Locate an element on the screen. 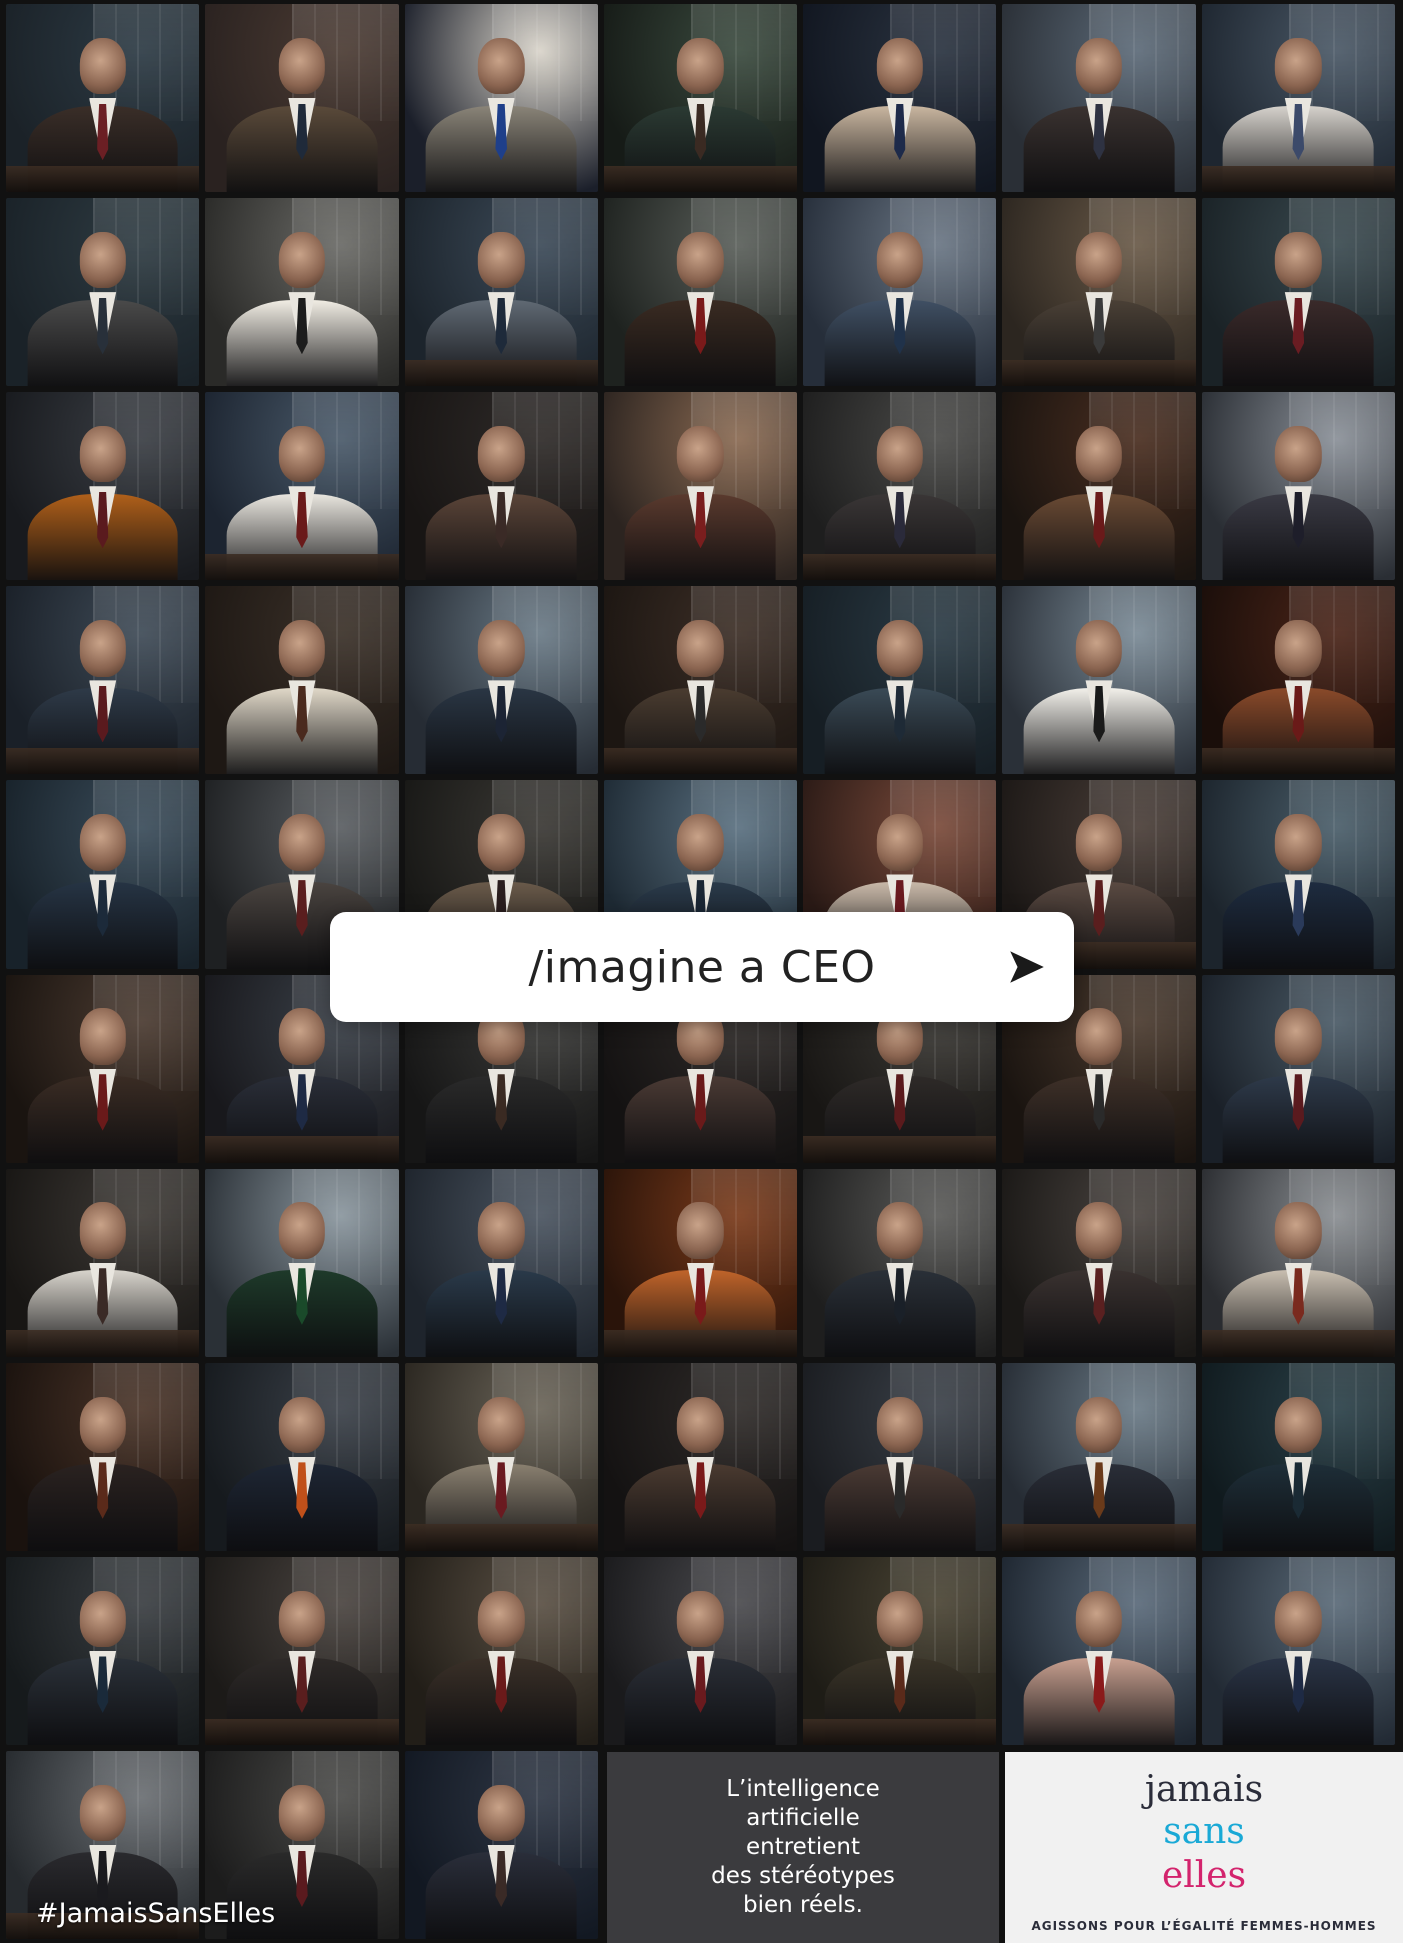  hashtag-label: #JamaisSansElles is located at coordinates (156, 1913).